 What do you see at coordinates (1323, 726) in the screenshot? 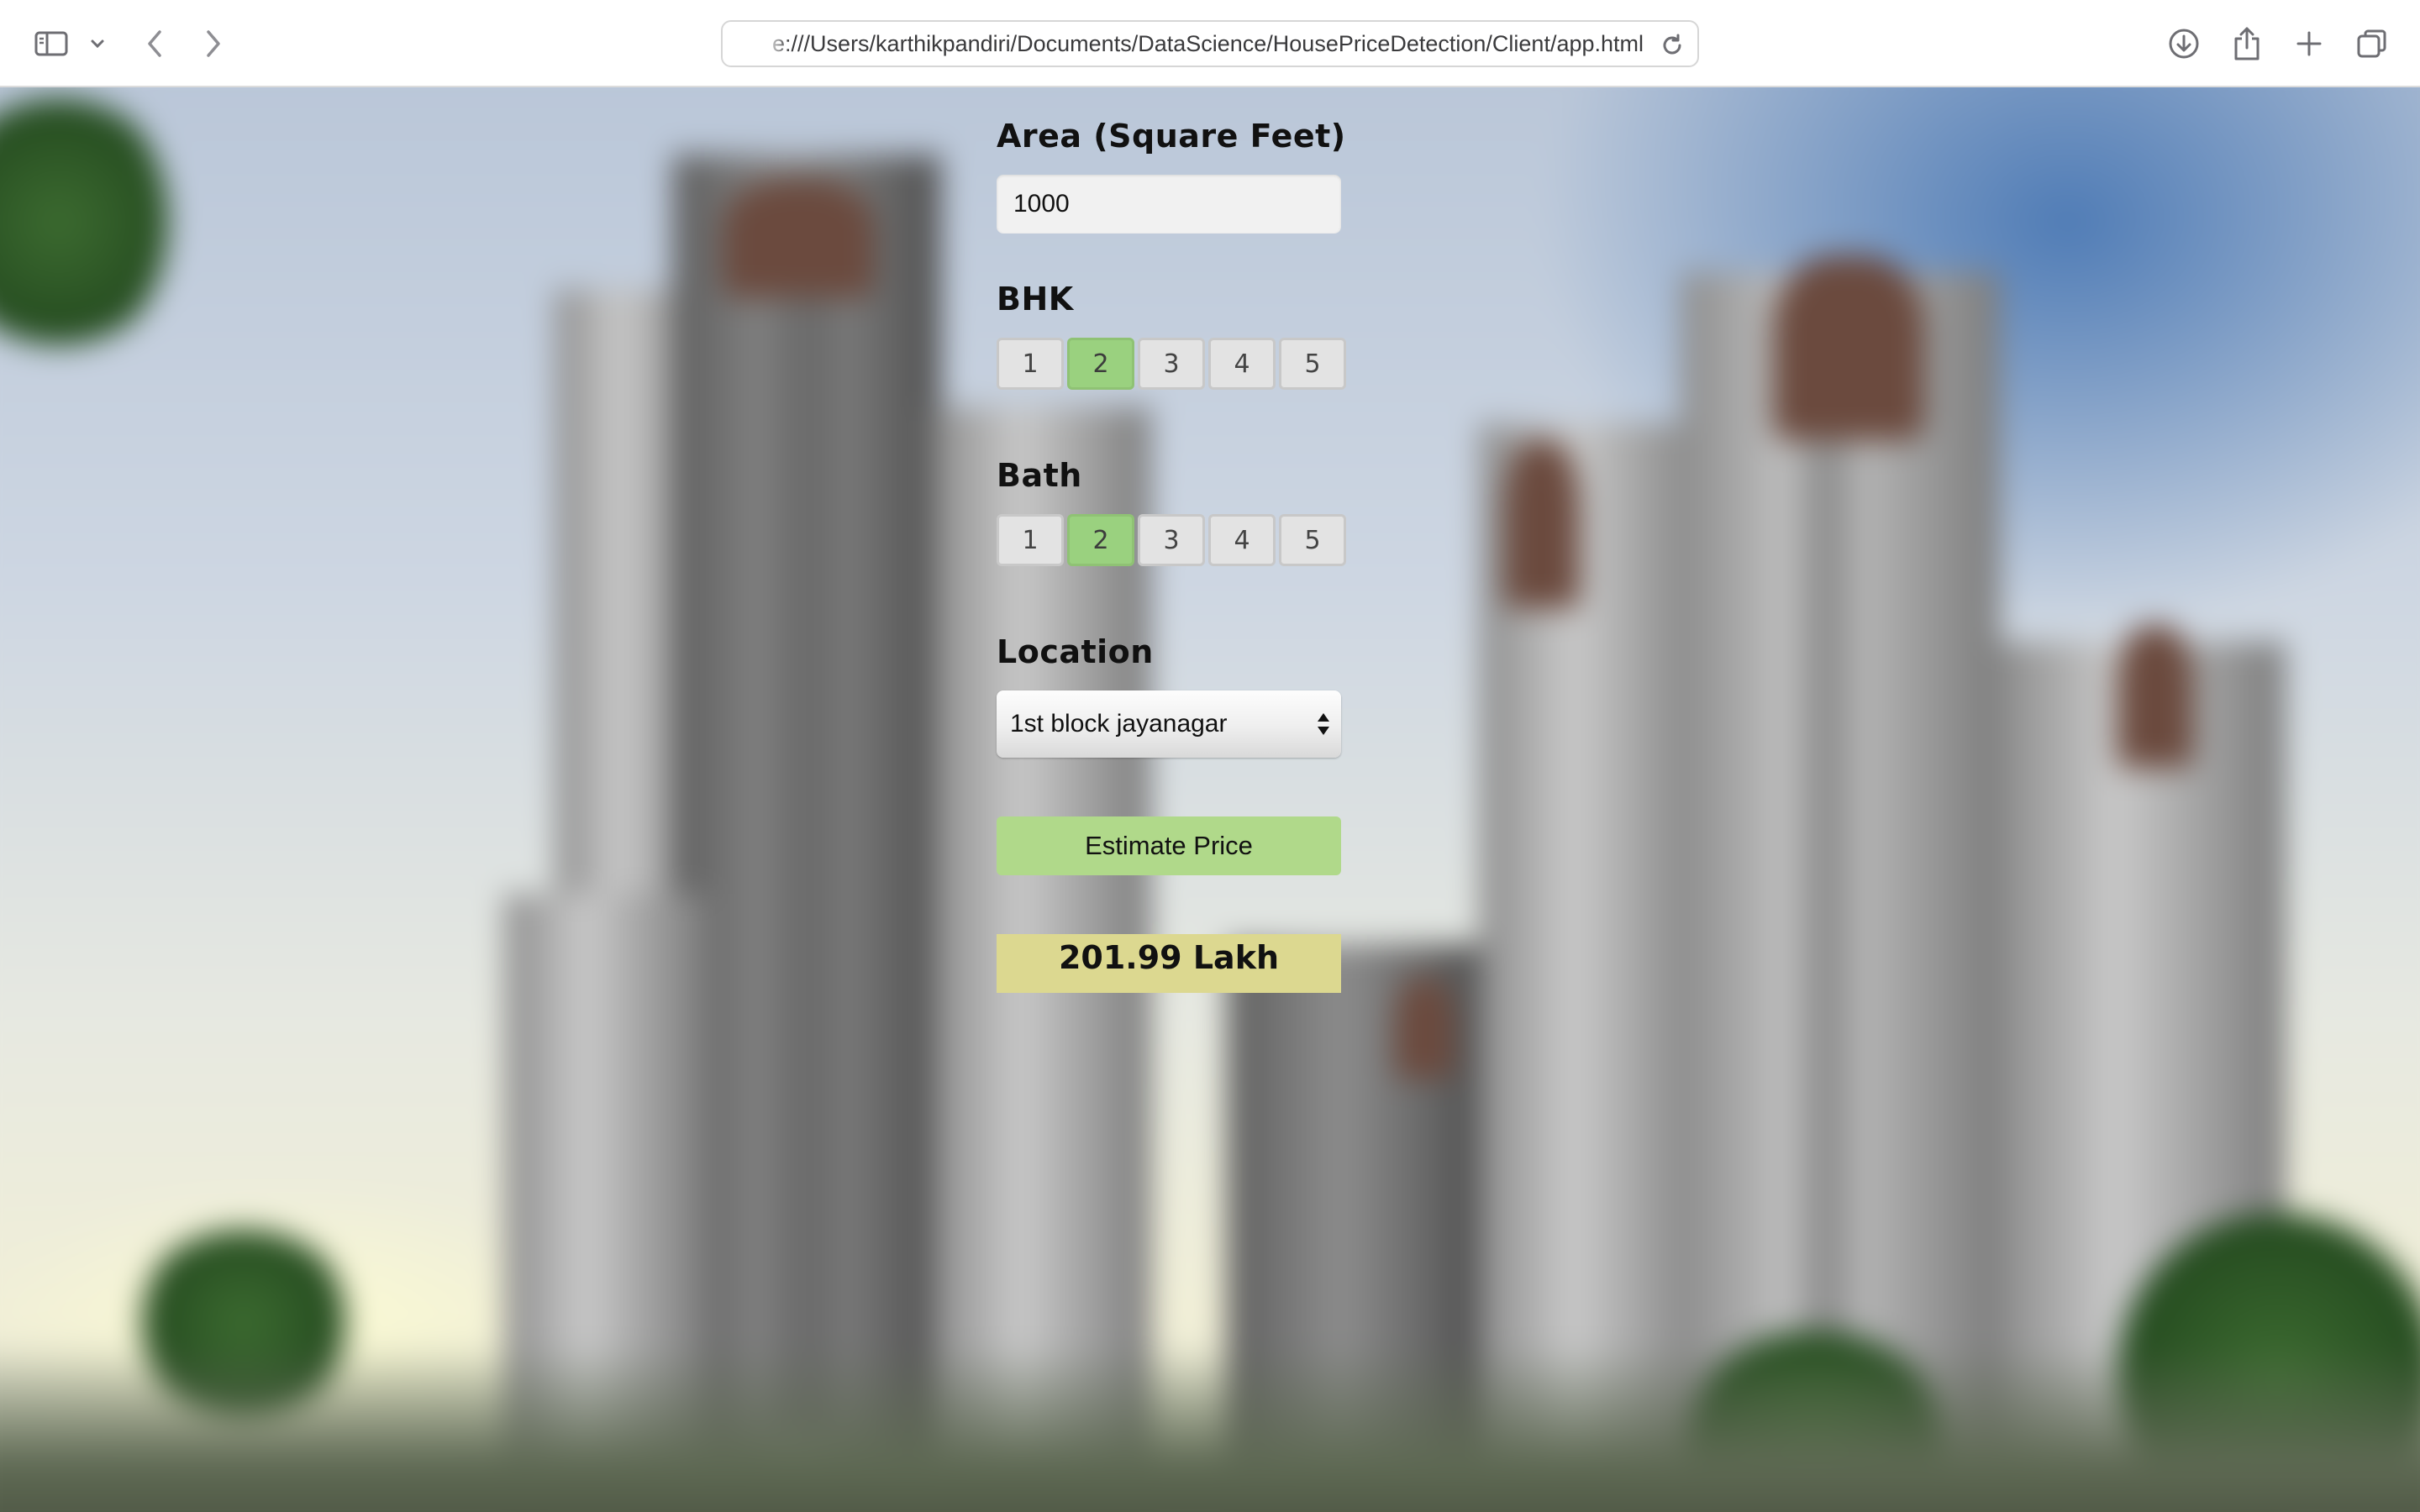
I see `select-arrows-icon` at bounding box center [1323, 726].